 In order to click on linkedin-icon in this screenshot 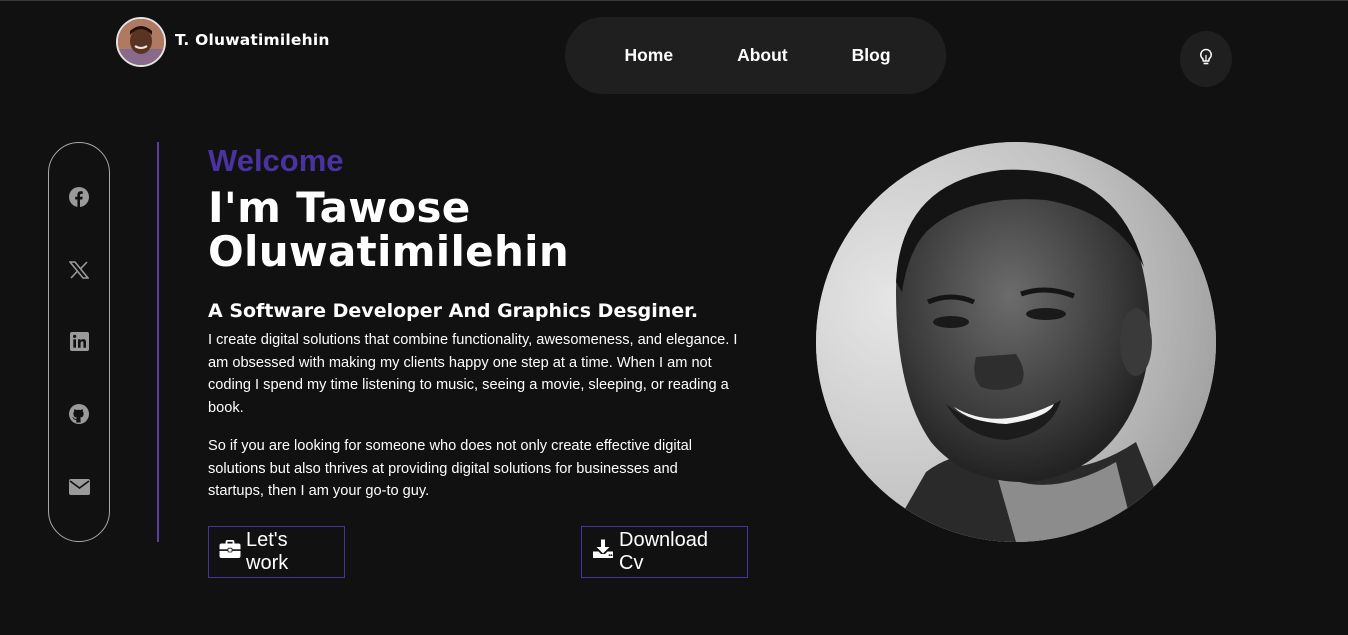, I will do `click(79, 342)`.